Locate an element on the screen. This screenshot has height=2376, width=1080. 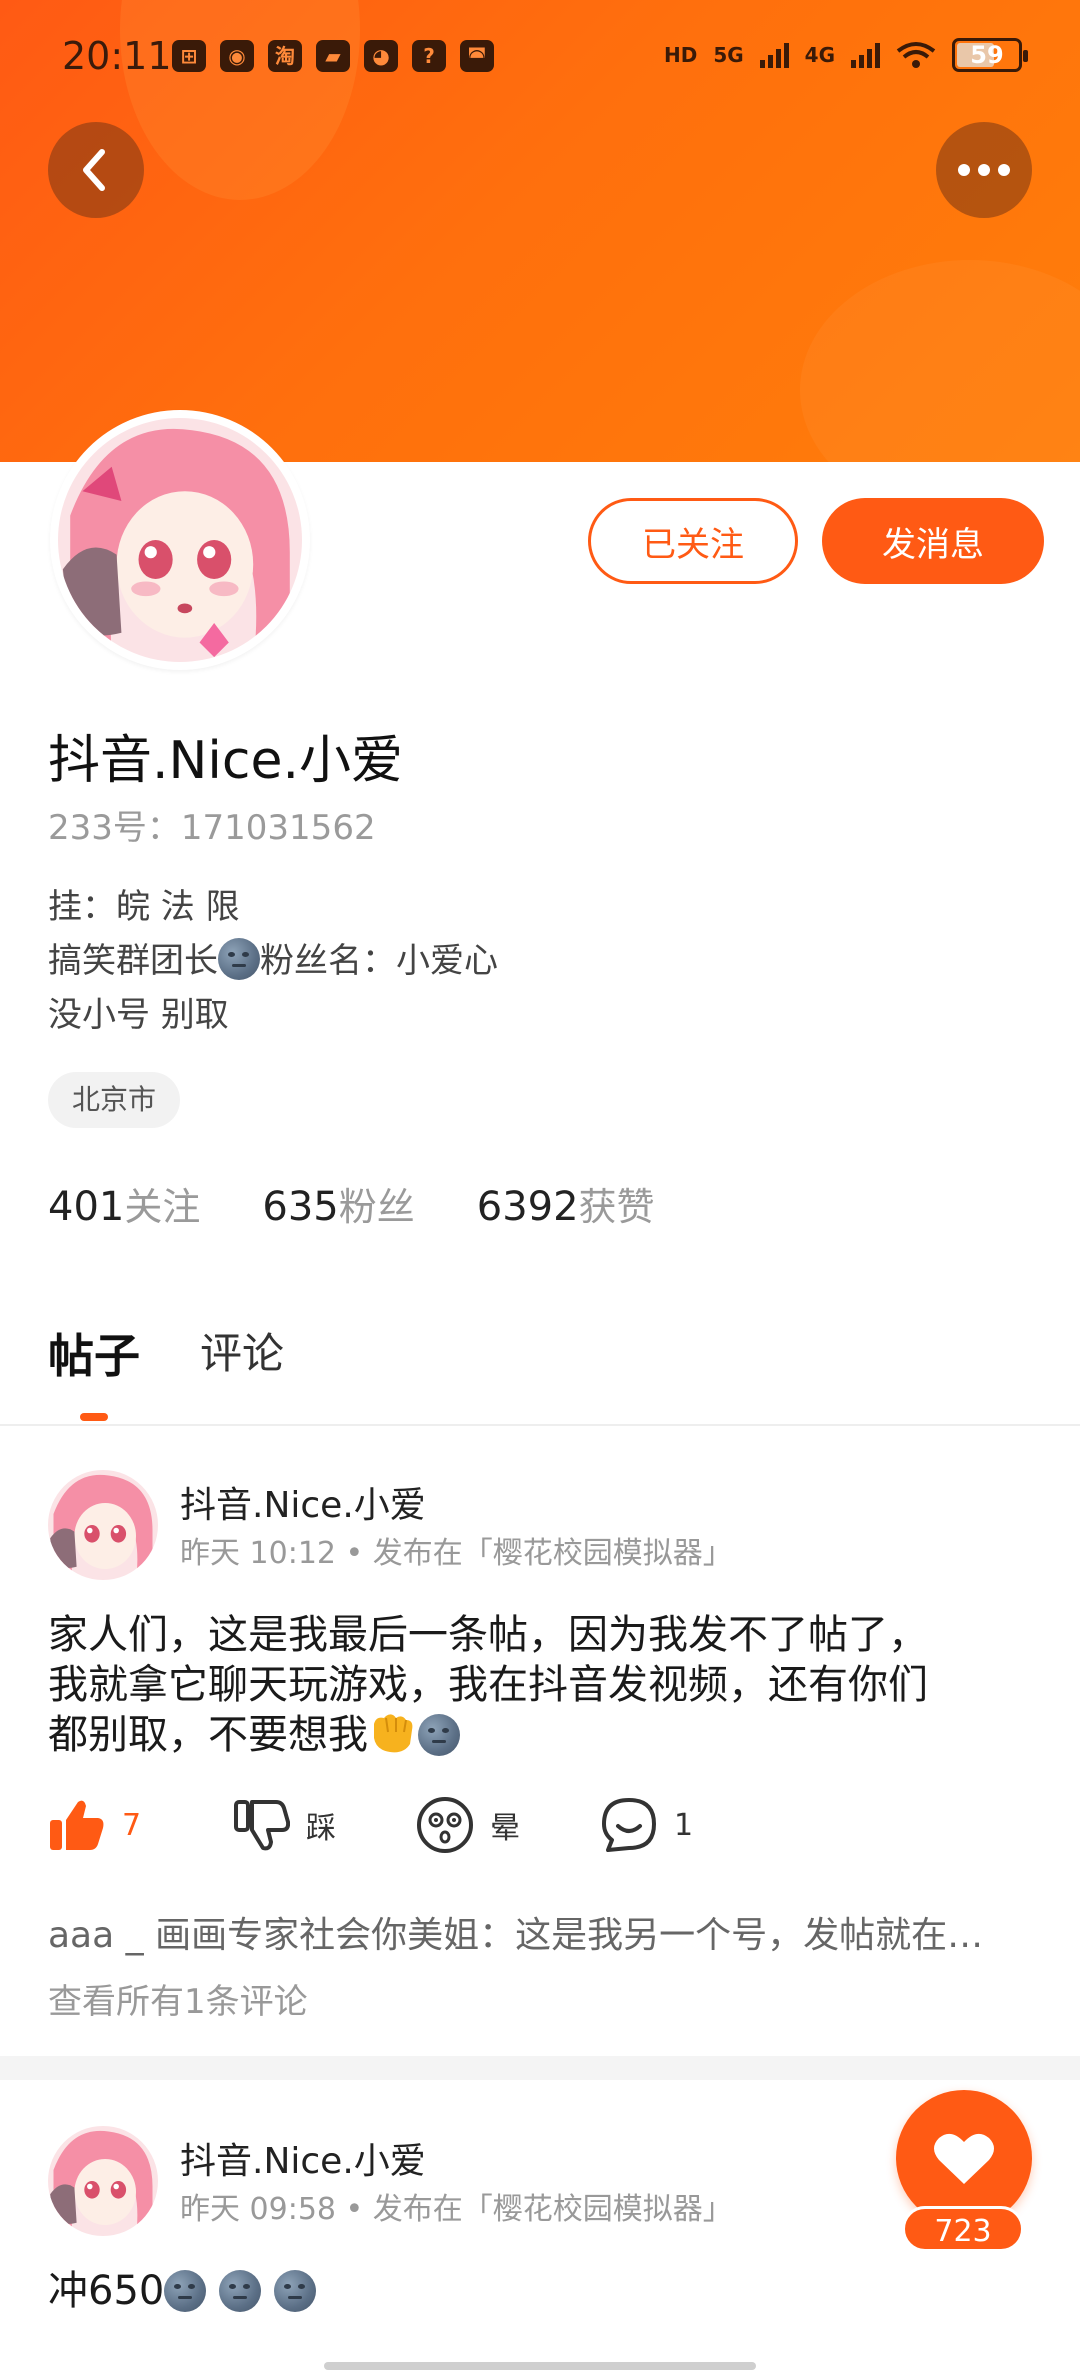
question-icon: ? is located at coordinates (429, 56).